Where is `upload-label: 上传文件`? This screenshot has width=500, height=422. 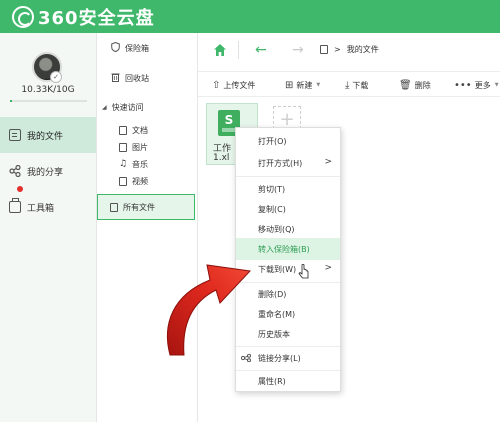 upload-label: 上传文件 is located at coordinates (239, 85).